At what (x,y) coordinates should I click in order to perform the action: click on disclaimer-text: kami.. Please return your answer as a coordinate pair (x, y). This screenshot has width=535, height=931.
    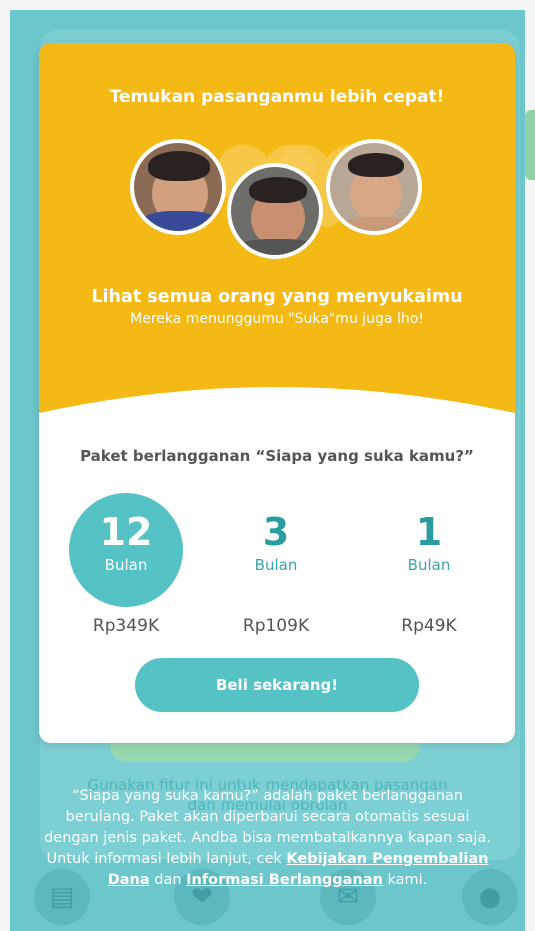
    Looking at the image, I should click on (405, 880).